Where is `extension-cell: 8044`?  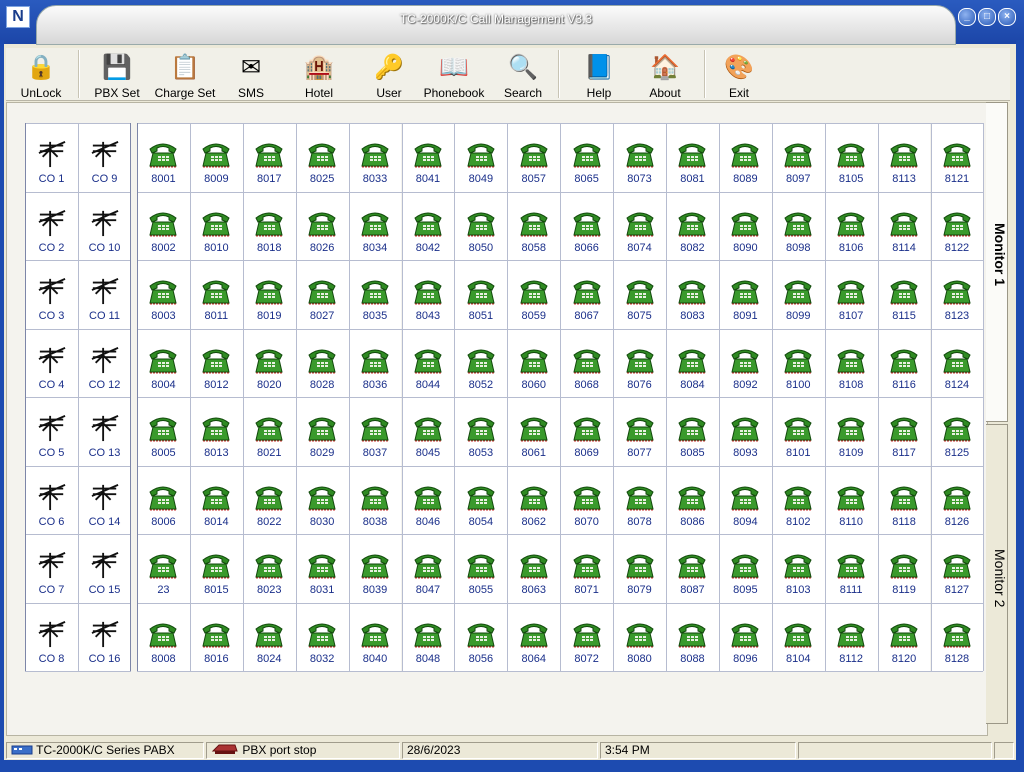 extension-cell: 8044 is located at coordinates (428, 362).